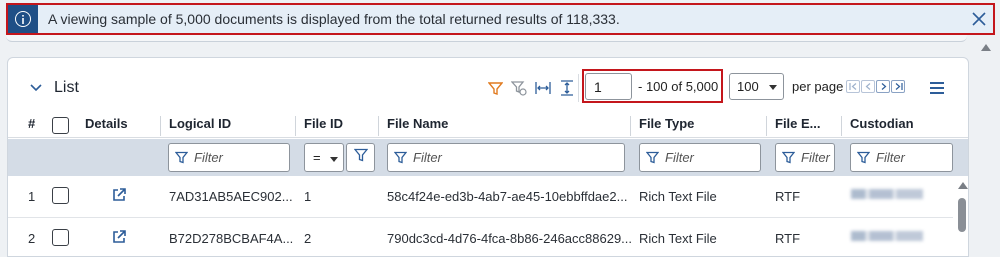  I want to click on column-header-number: #, so click(32, 123).